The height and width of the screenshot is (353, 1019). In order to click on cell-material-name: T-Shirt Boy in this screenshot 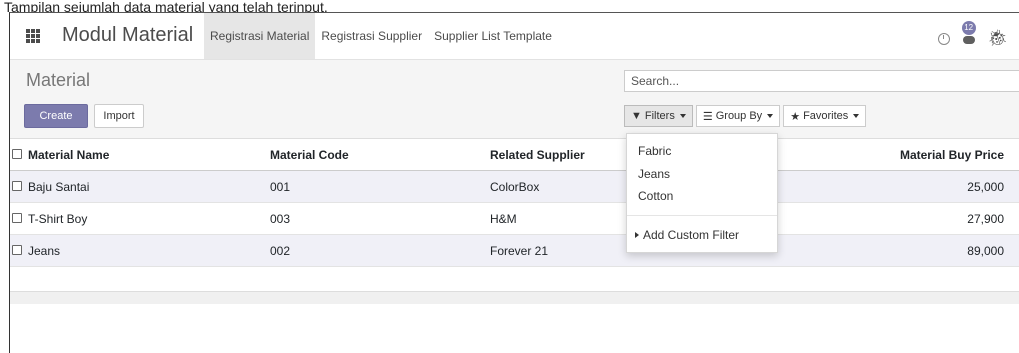, I will do `click(58, 219)`.